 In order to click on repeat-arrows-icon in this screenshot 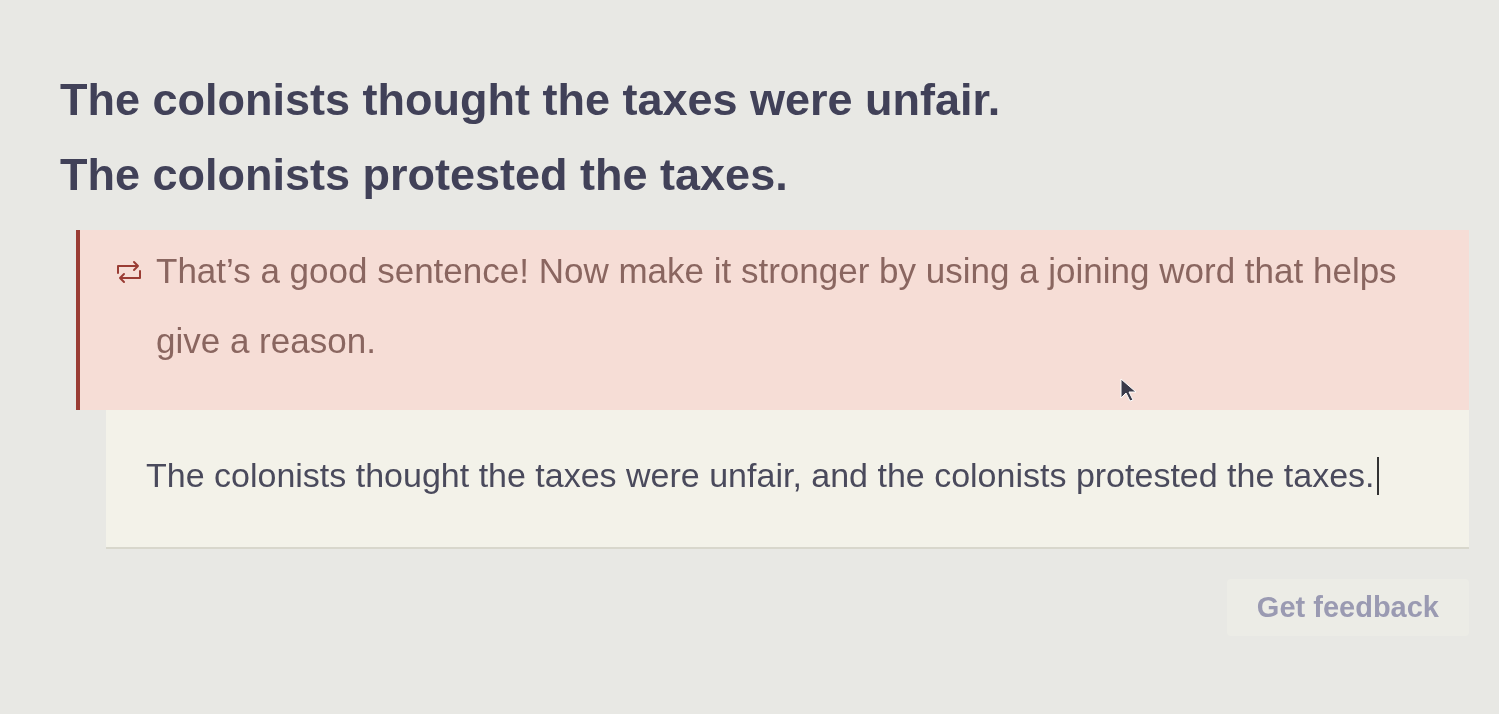, I will do `click(129, 272)`.